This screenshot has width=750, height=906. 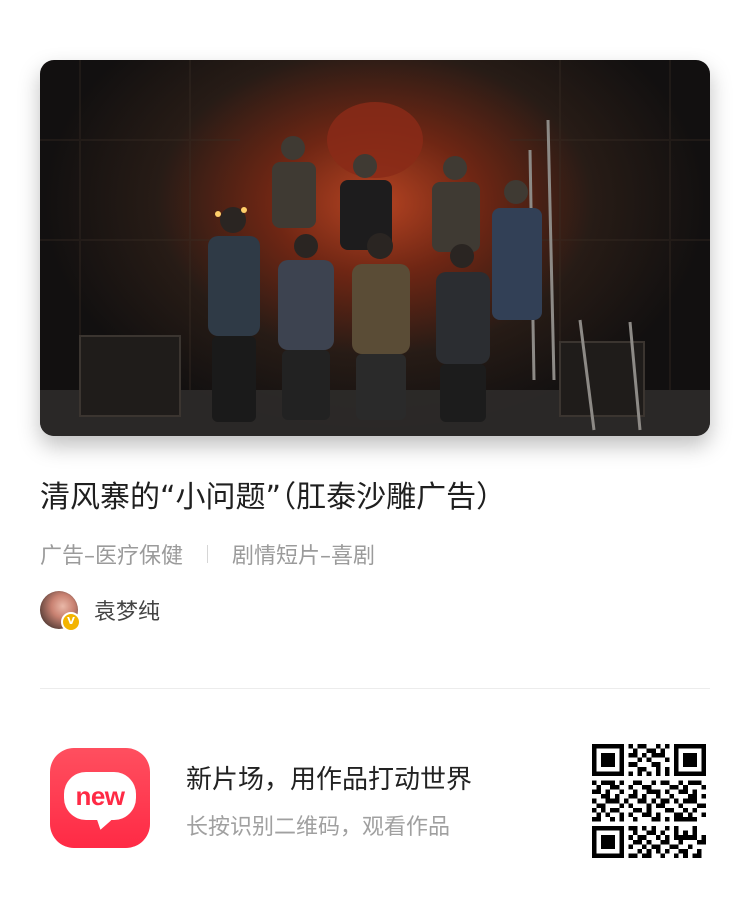 I want to click on speech-bubble-icon: new, so click(x=100, y=796).